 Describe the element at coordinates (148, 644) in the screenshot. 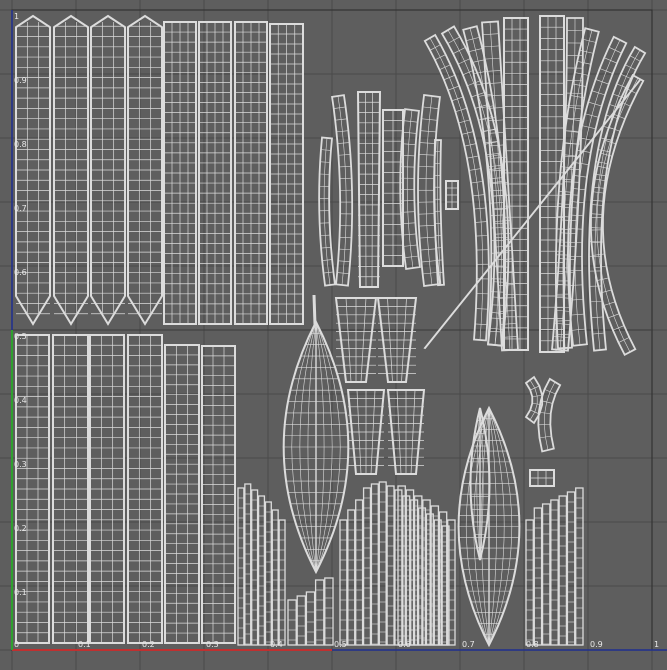

I see `u-tick-label: 0.2` at that location.